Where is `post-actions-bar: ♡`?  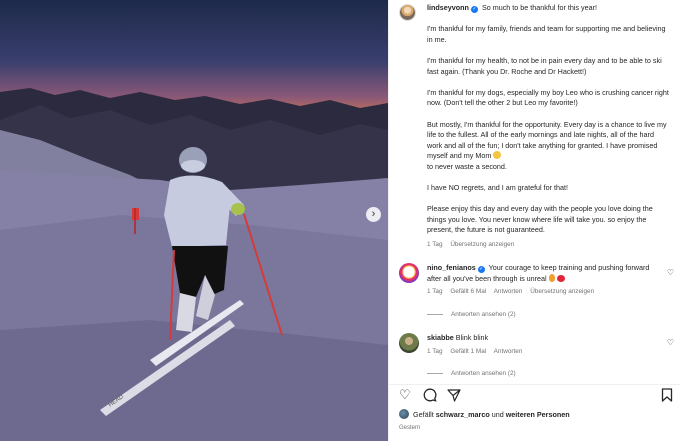
post-actions-bar: ♡ is located at coordinates (537, 395).